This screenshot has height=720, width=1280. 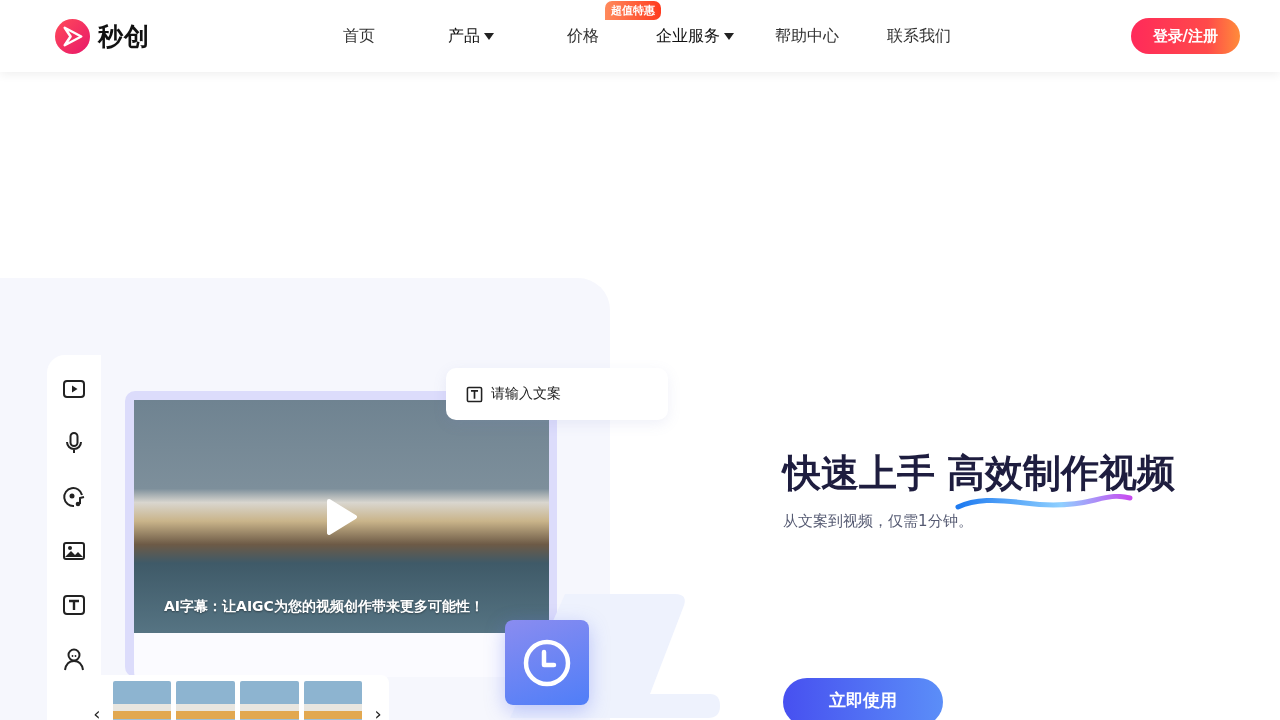 I want to click on promo-badge: 超值特惠, so click(x=633, y=10).